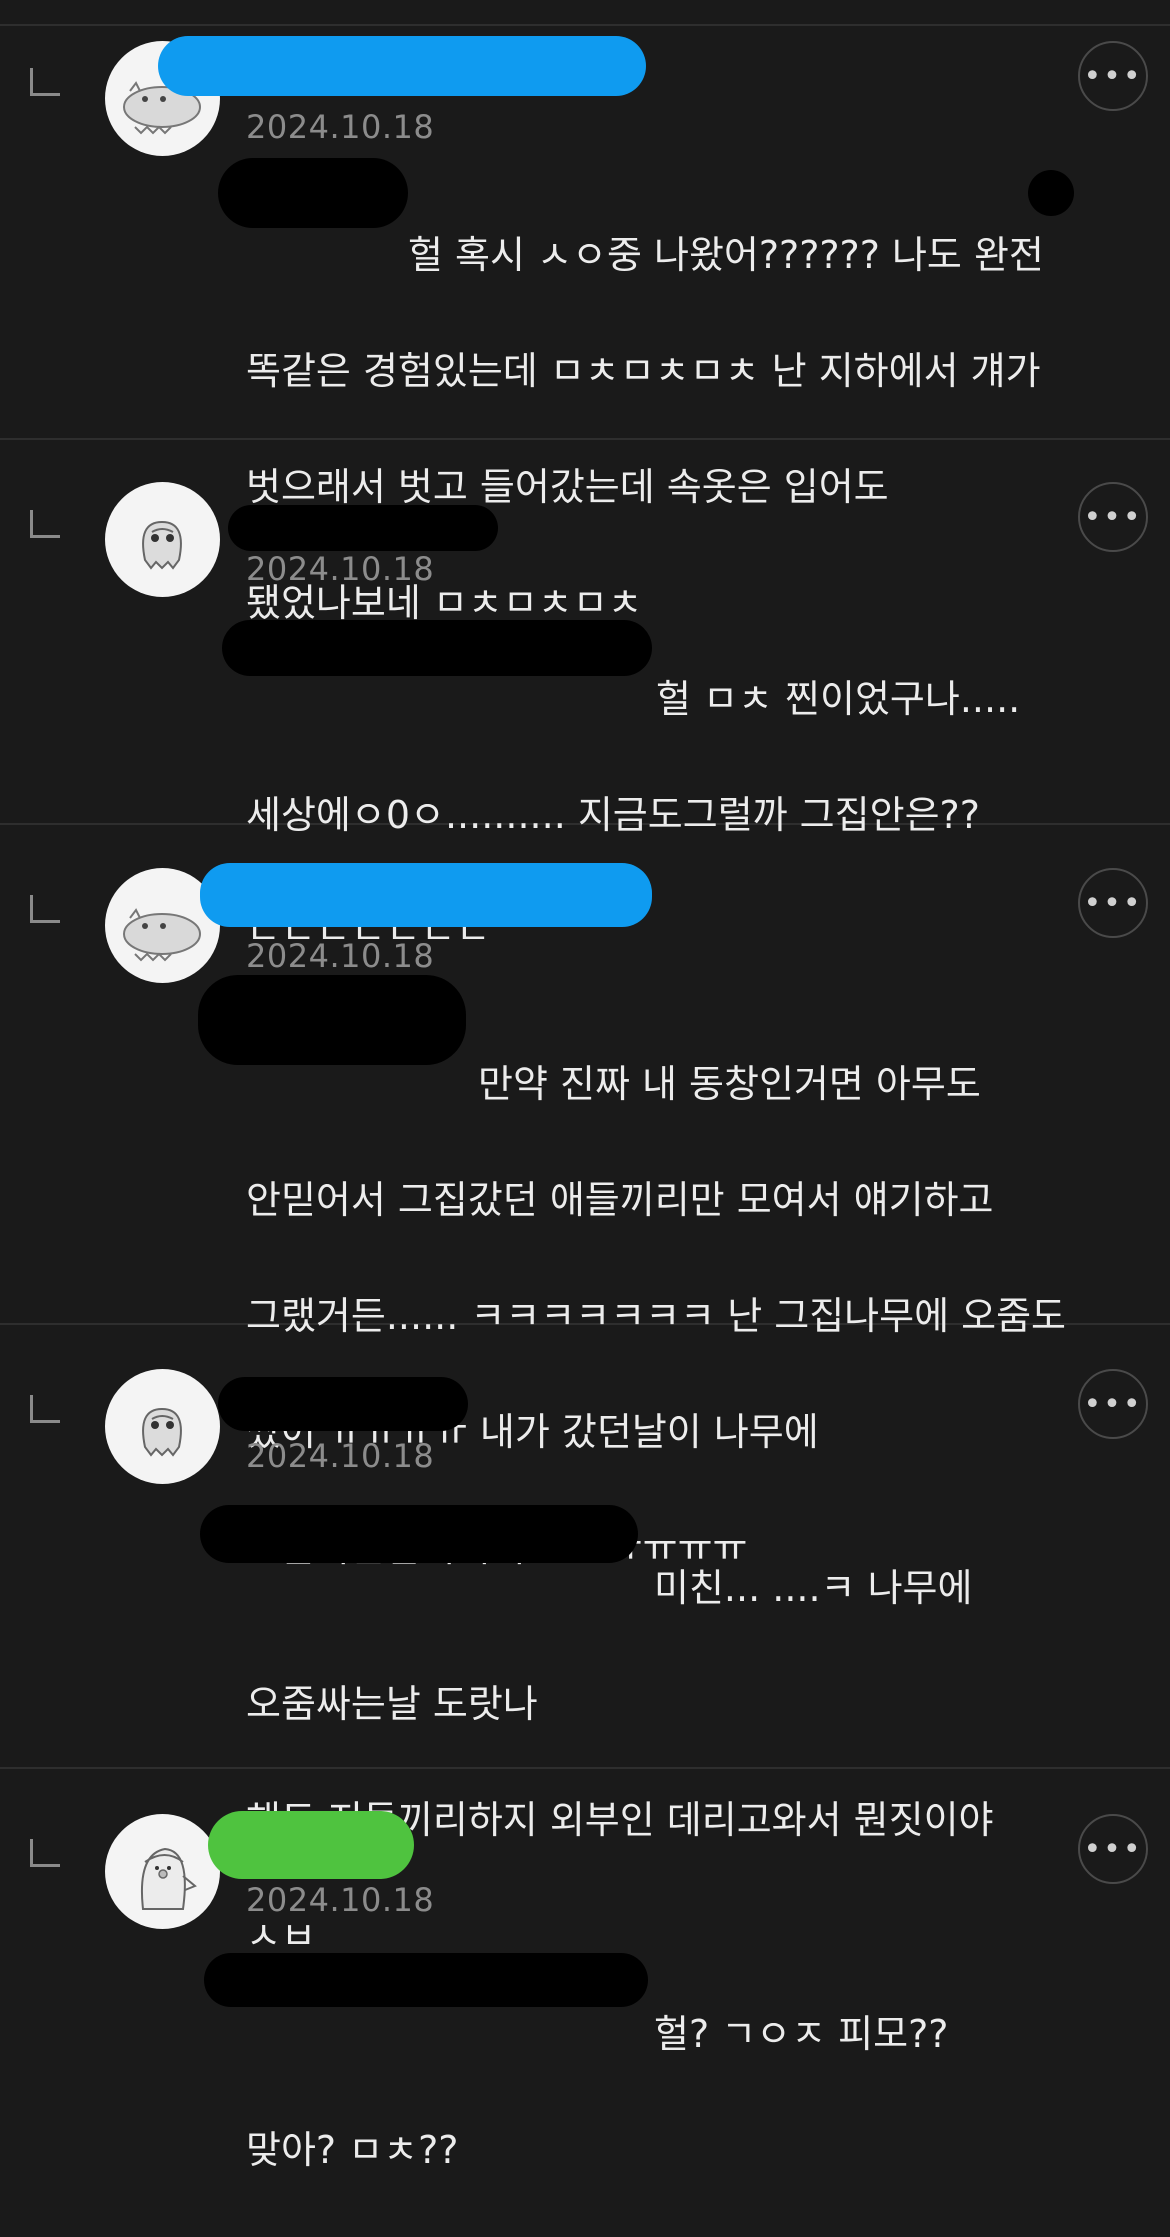 The height and width of the screenshot is (2237, 1170). I want to click on penguin-avatar-icon, so click(162, 1871).